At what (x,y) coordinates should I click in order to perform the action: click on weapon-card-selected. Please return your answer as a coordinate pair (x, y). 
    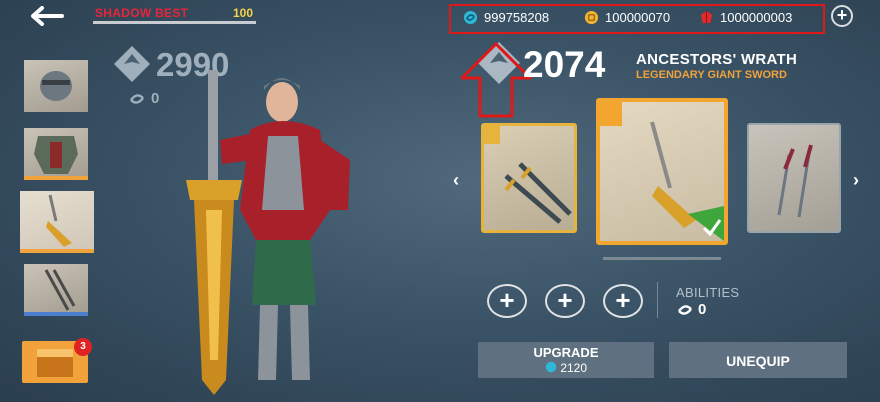
    Looking at the image, I should click on (662, 171).